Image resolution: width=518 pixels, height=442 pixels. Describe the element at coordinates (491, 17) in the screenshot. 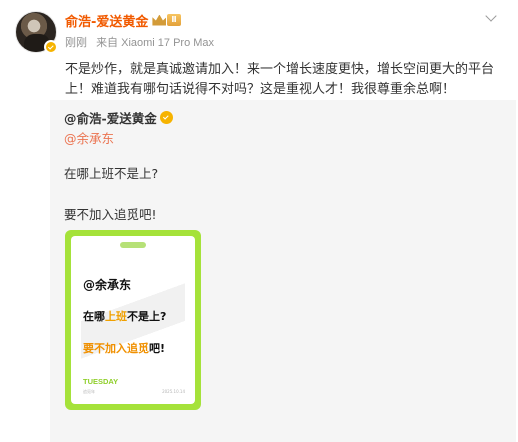

I see `chevron-down-icon` at that location.